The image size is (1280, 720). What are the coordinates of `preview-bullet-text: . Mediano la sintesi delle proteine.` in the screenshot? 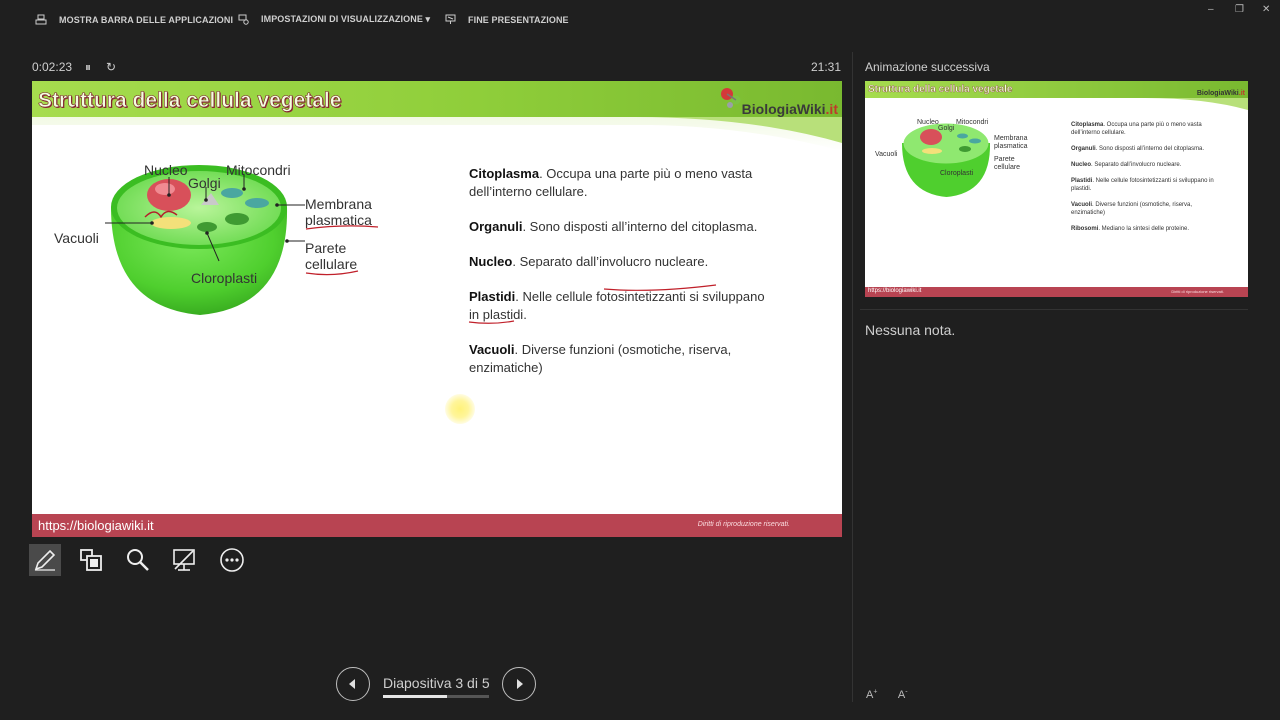 It's located at (1144, 229).